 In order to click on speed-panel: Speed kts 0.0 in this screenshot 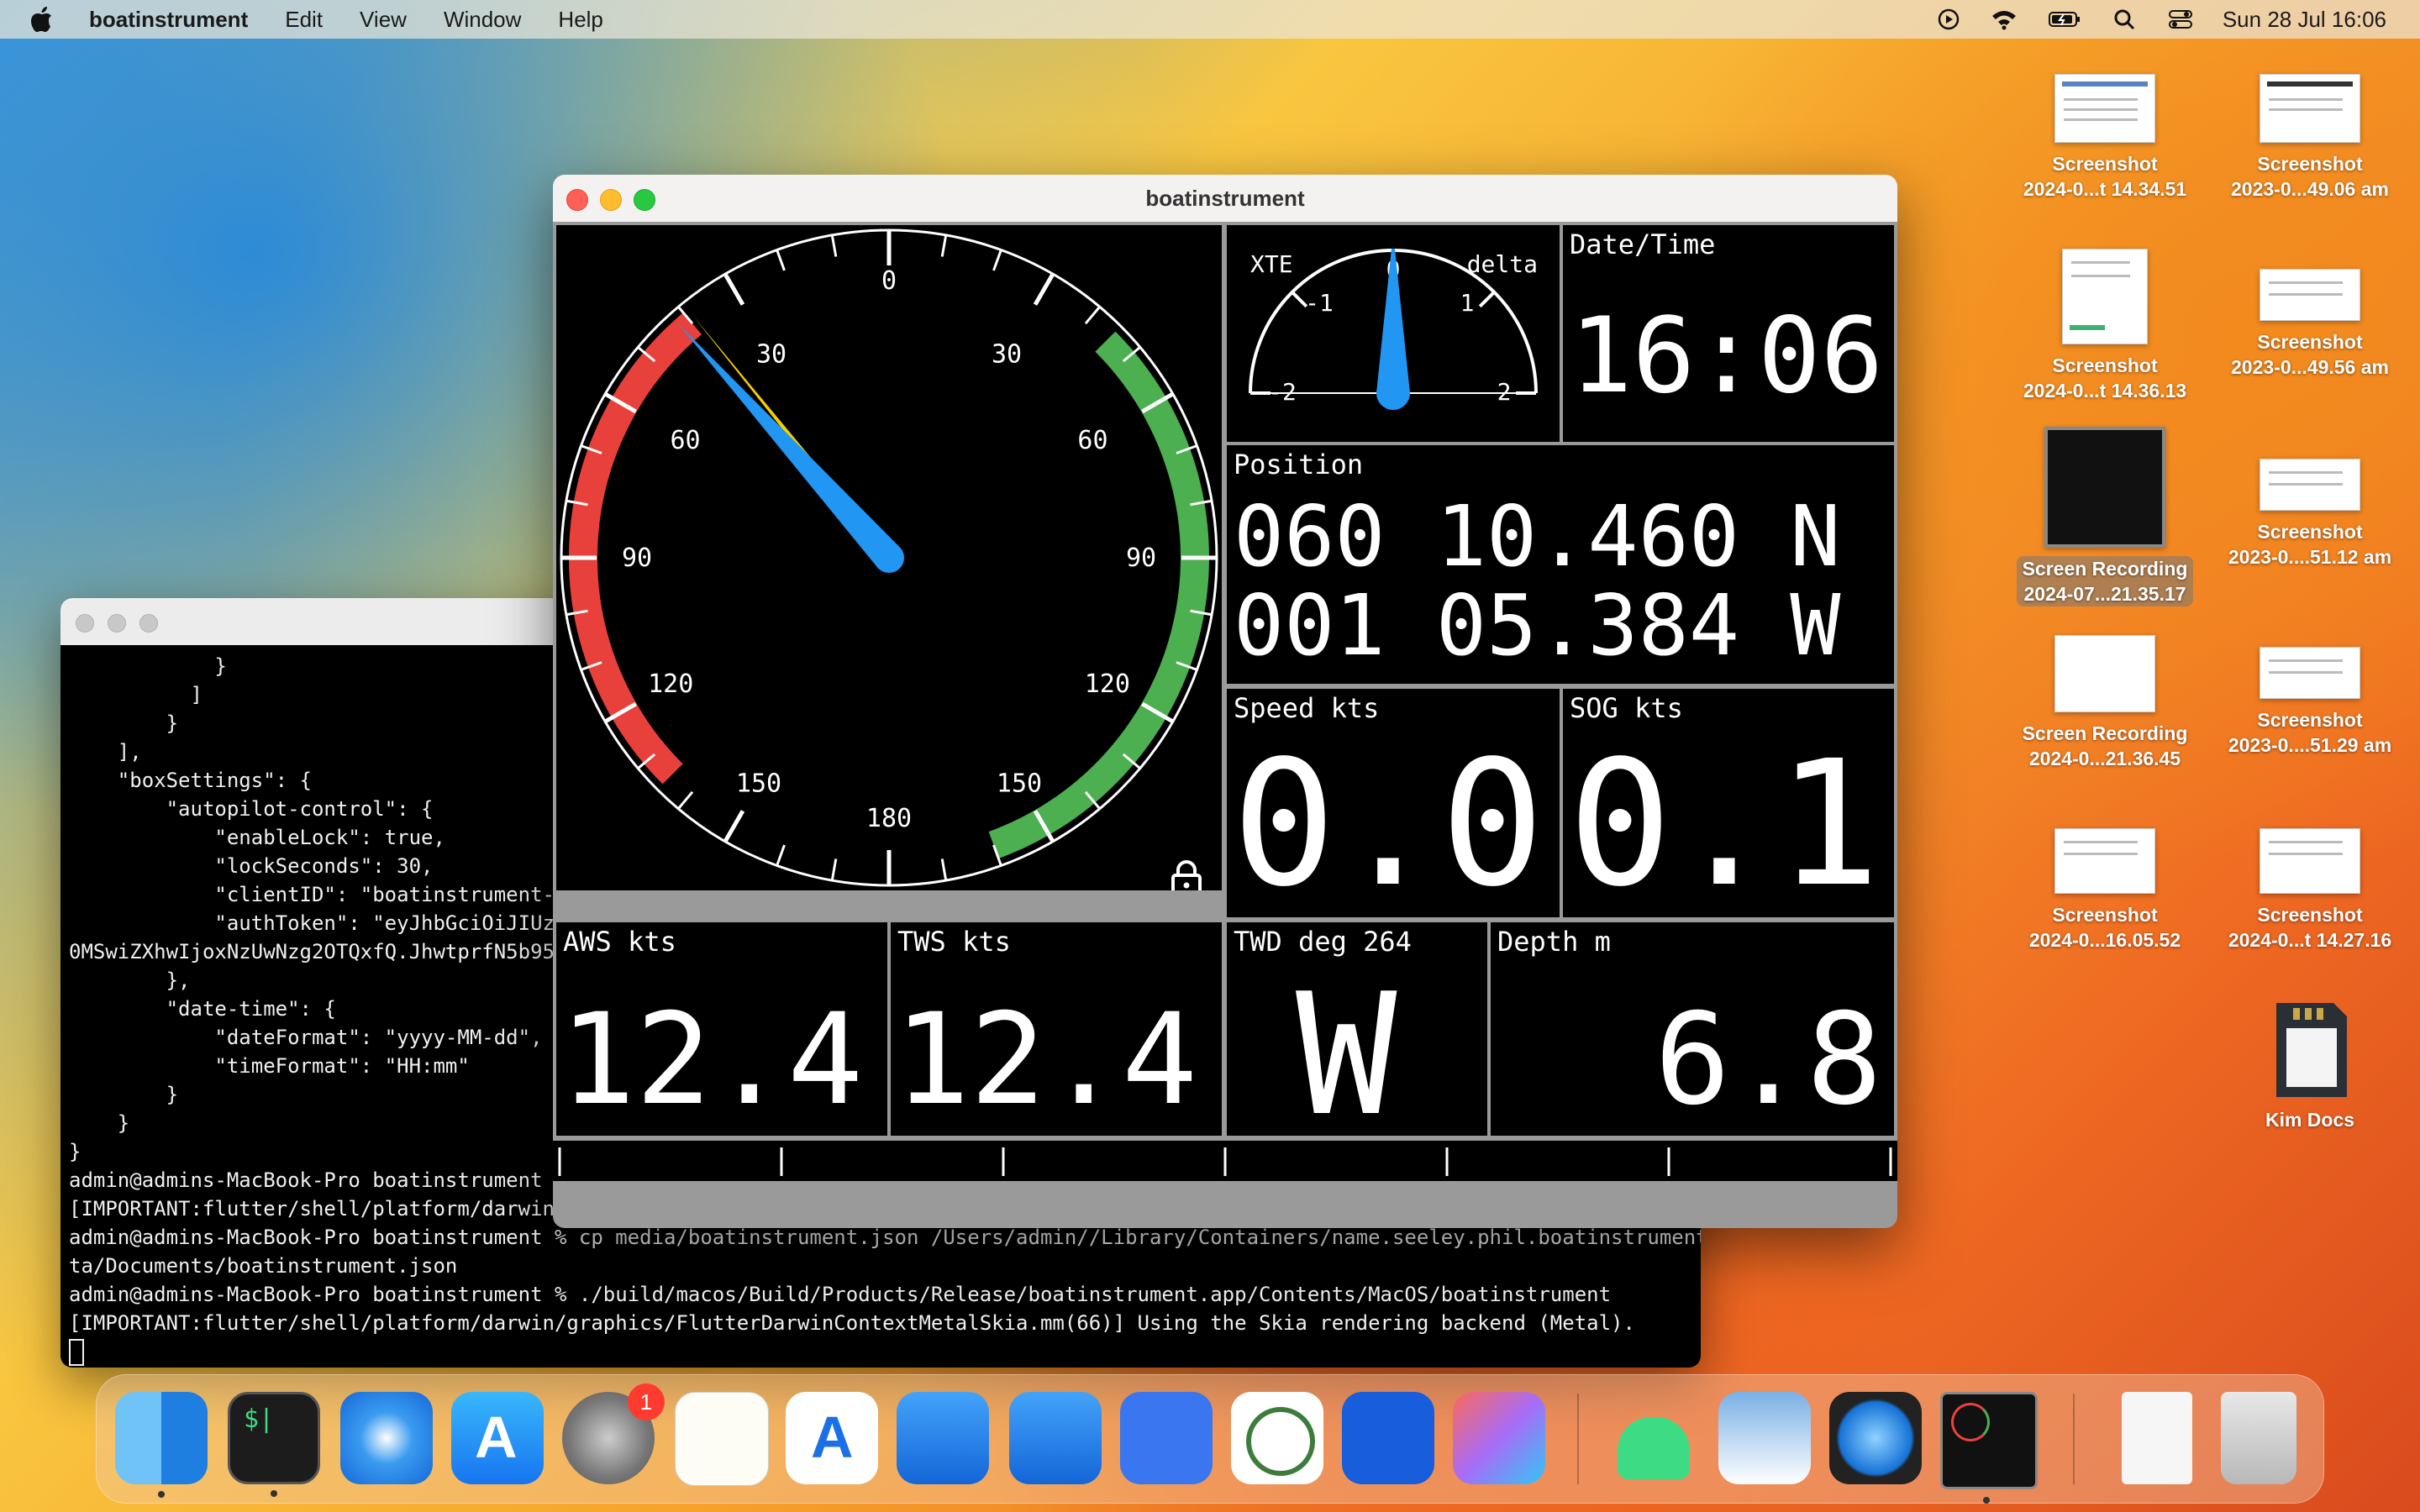, I will do `click(1393, 803)`.